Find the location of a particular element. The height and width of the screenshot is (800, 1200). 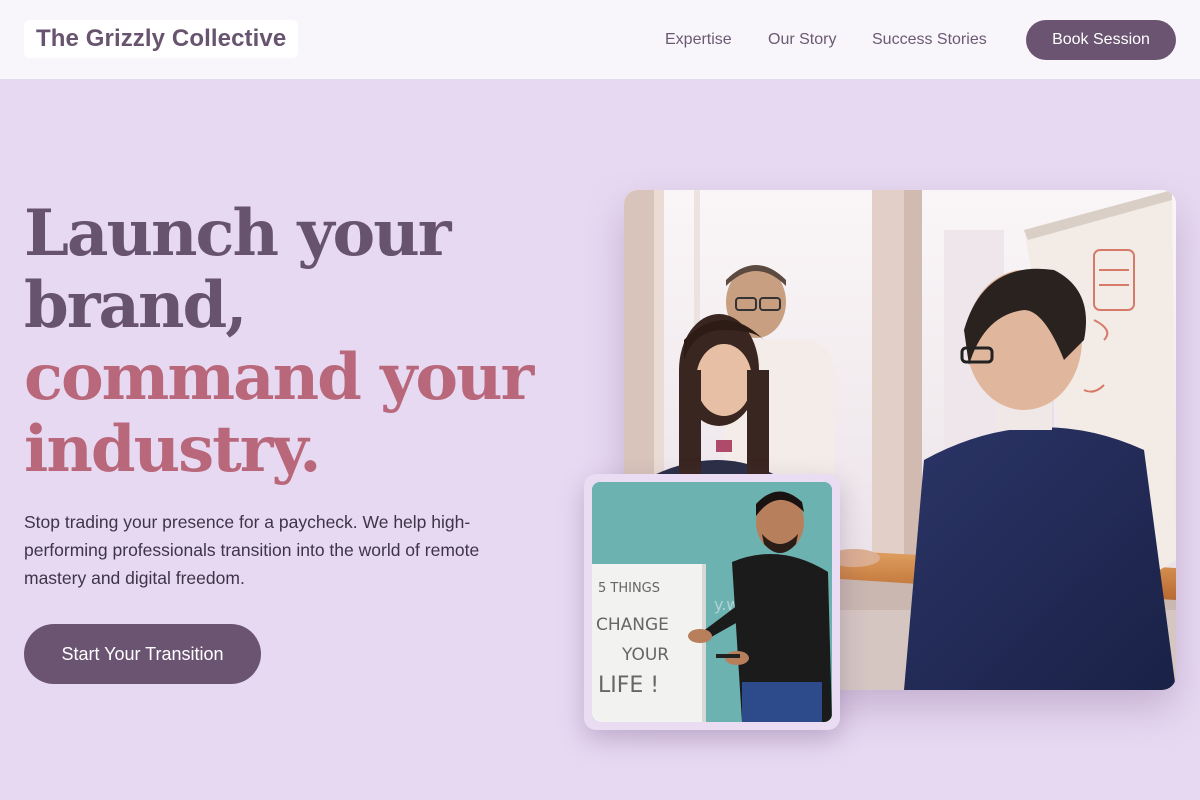

board-text-line-2: CHANGE is located at coordinates (632, 625).